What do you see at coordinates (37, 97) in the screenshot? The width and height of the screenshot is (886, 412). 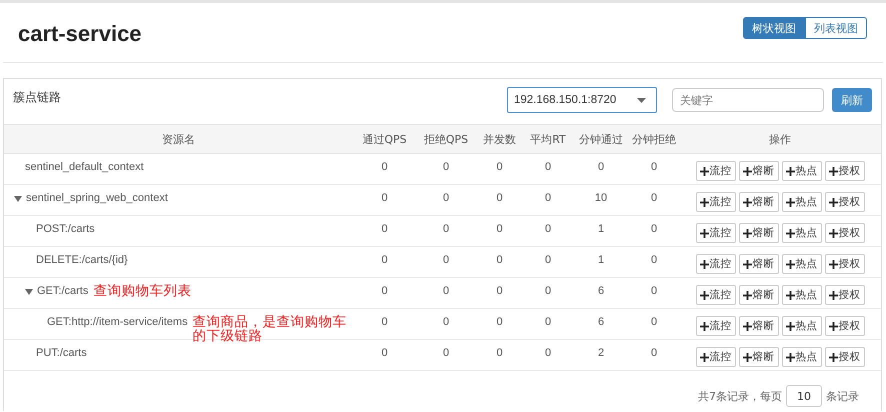 I see `panel-title: 簇点链路` at bounding box center [37, 97].